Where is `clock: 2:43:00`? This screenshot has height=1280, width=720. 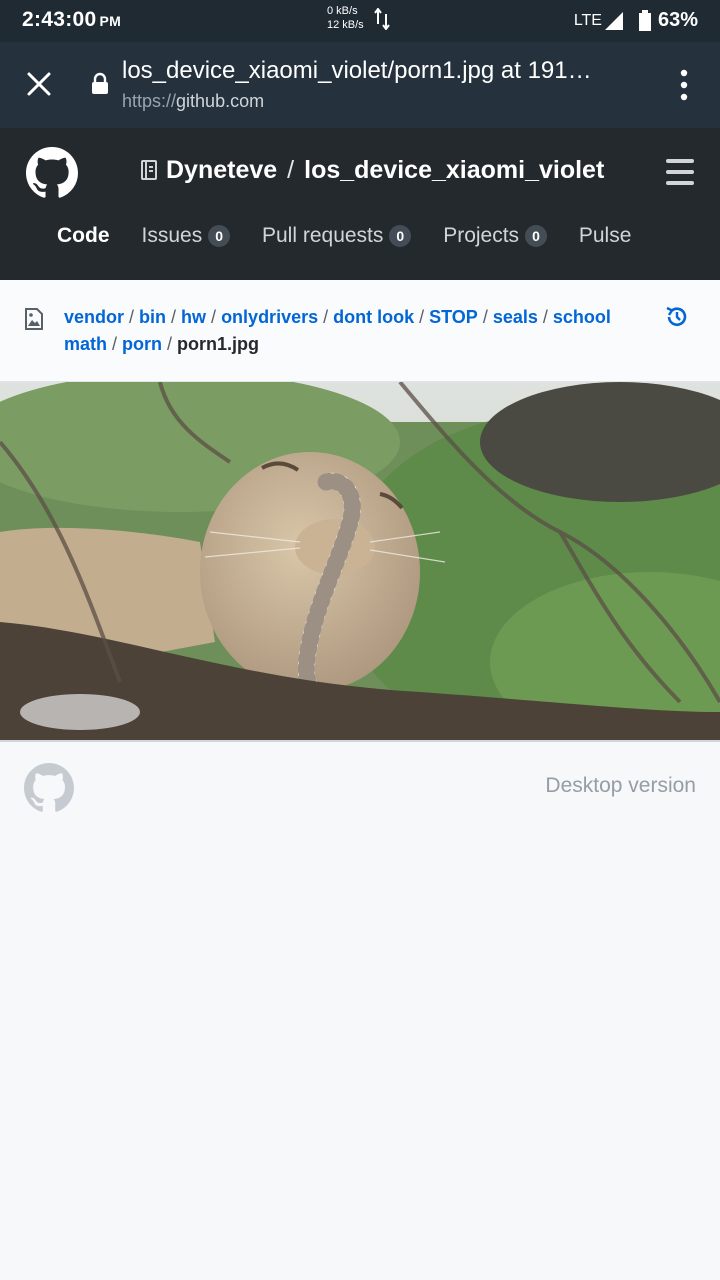
clock: 2:43:00 is located at coordinates (59, 19).